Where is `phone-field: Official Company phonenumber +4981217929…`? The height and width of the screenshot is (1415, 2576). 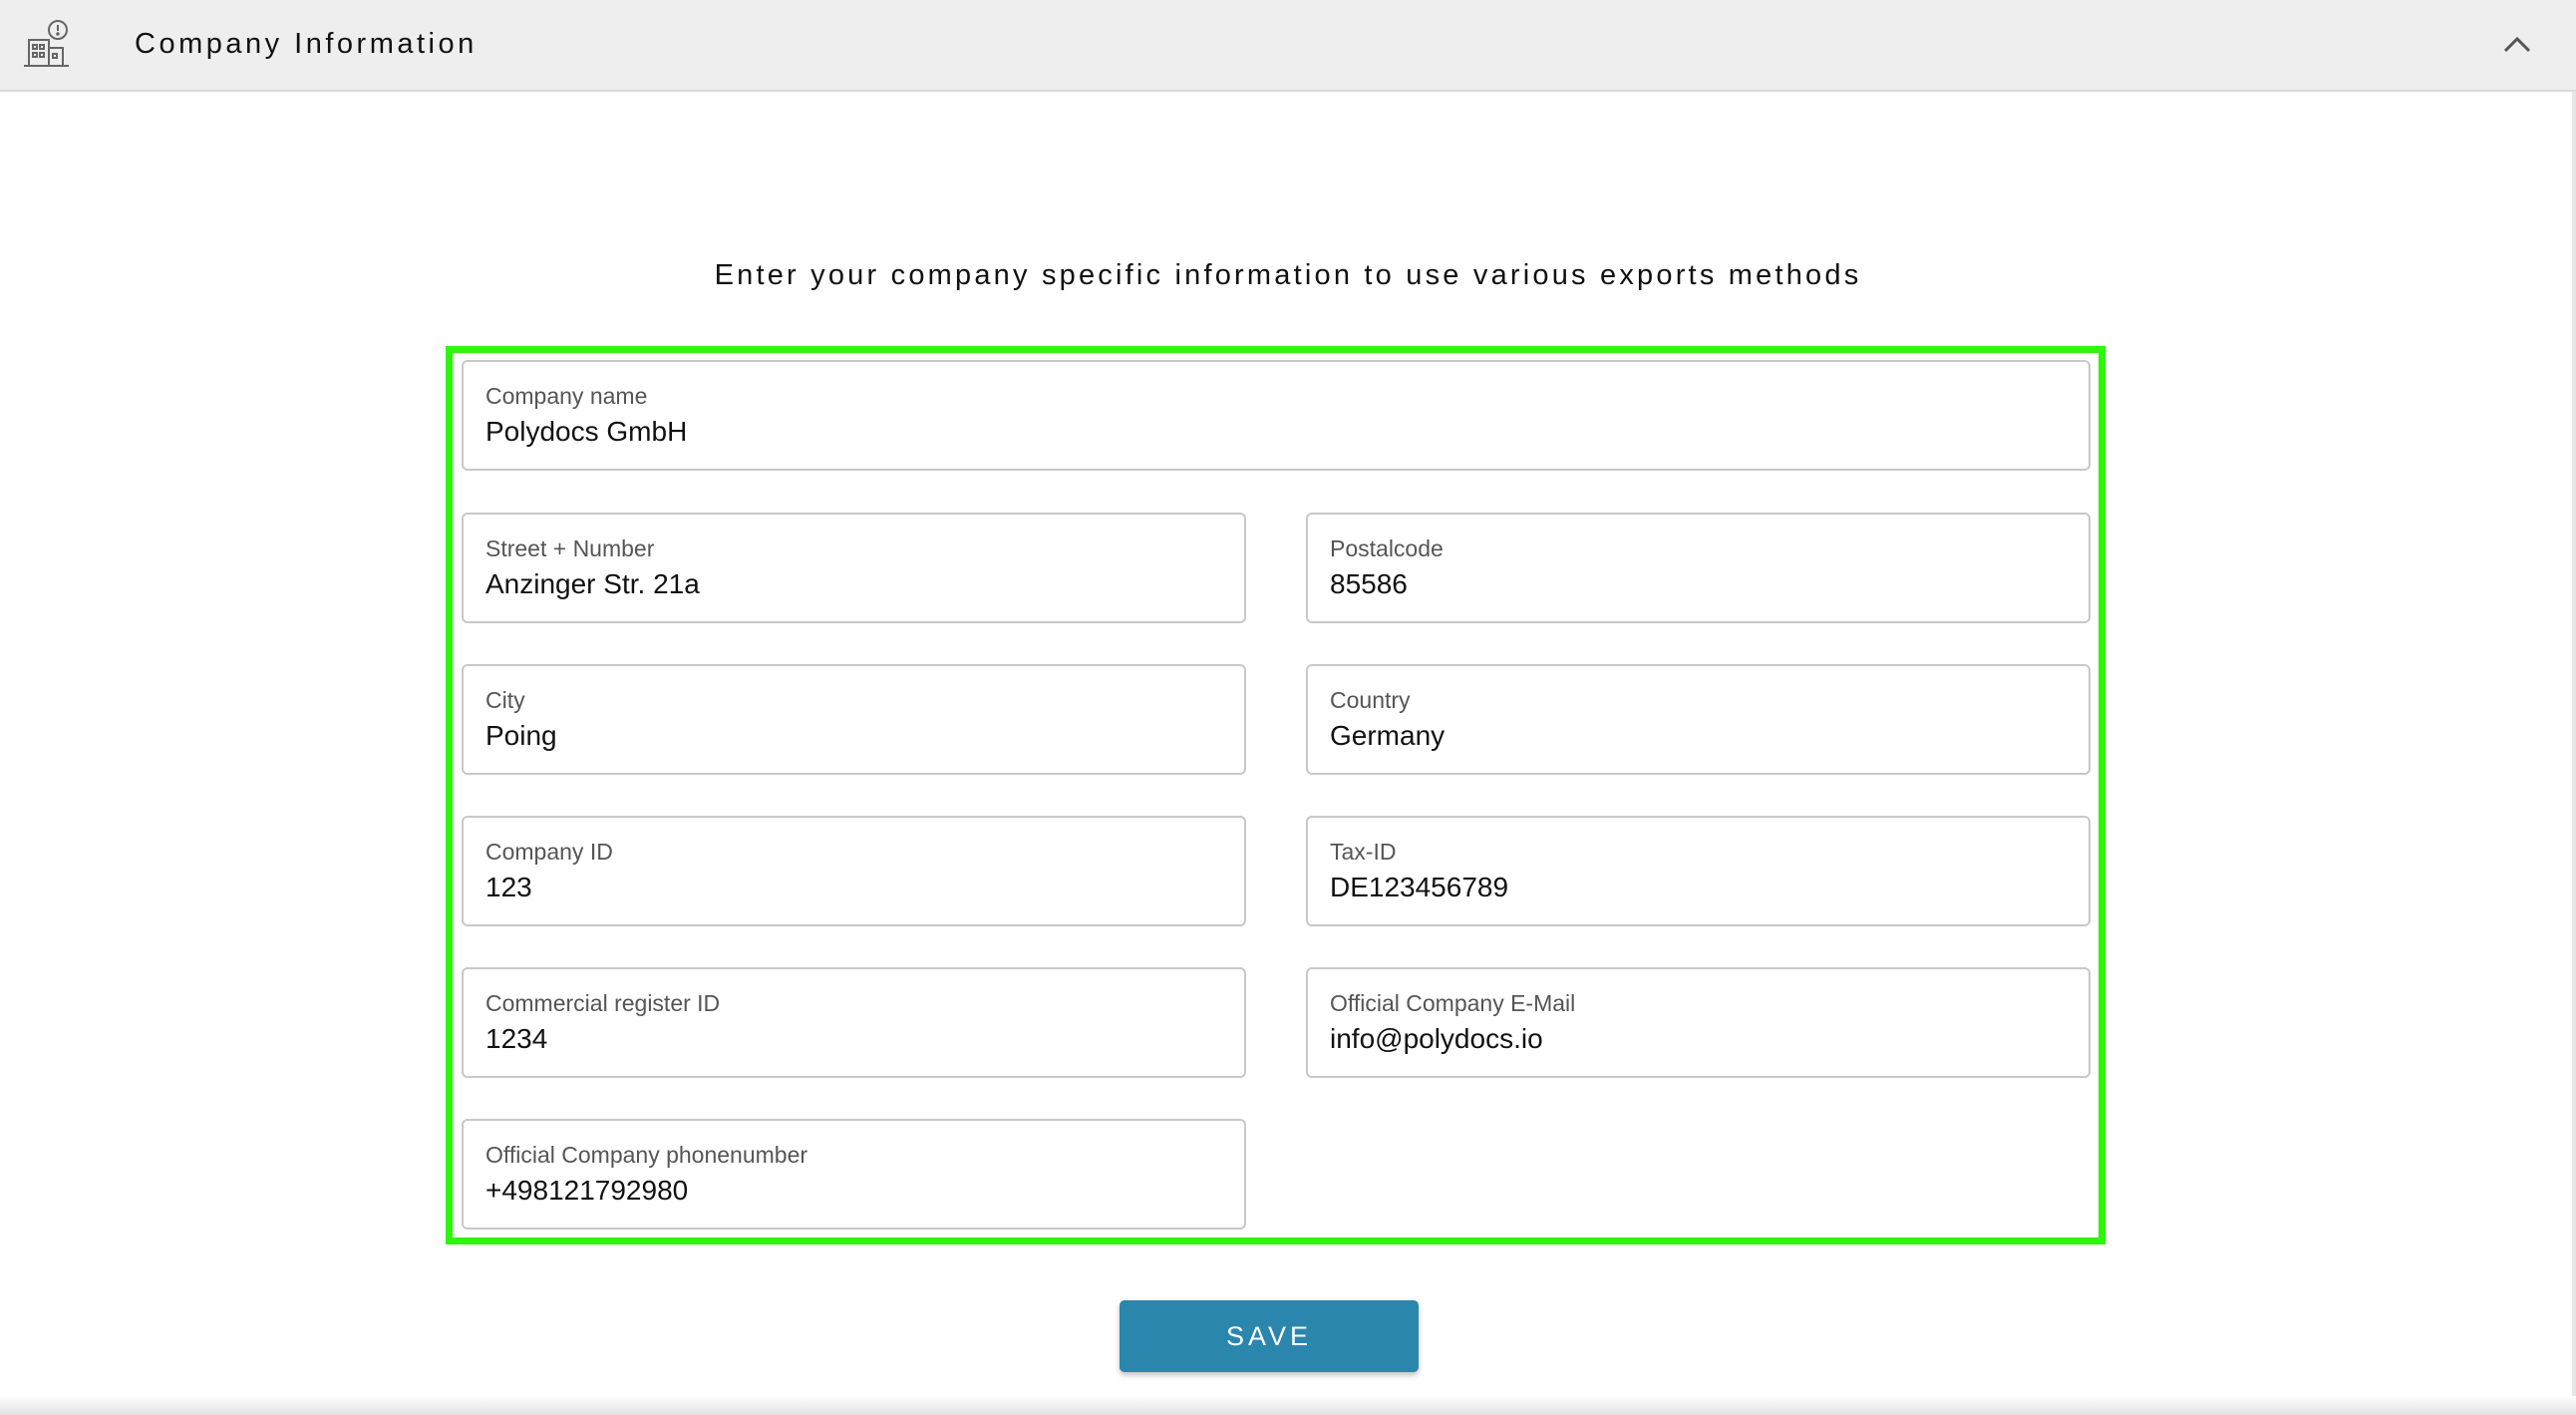 phone-field: Official Company phonenumber +4981217929… is located at coordinates (854, 1174).